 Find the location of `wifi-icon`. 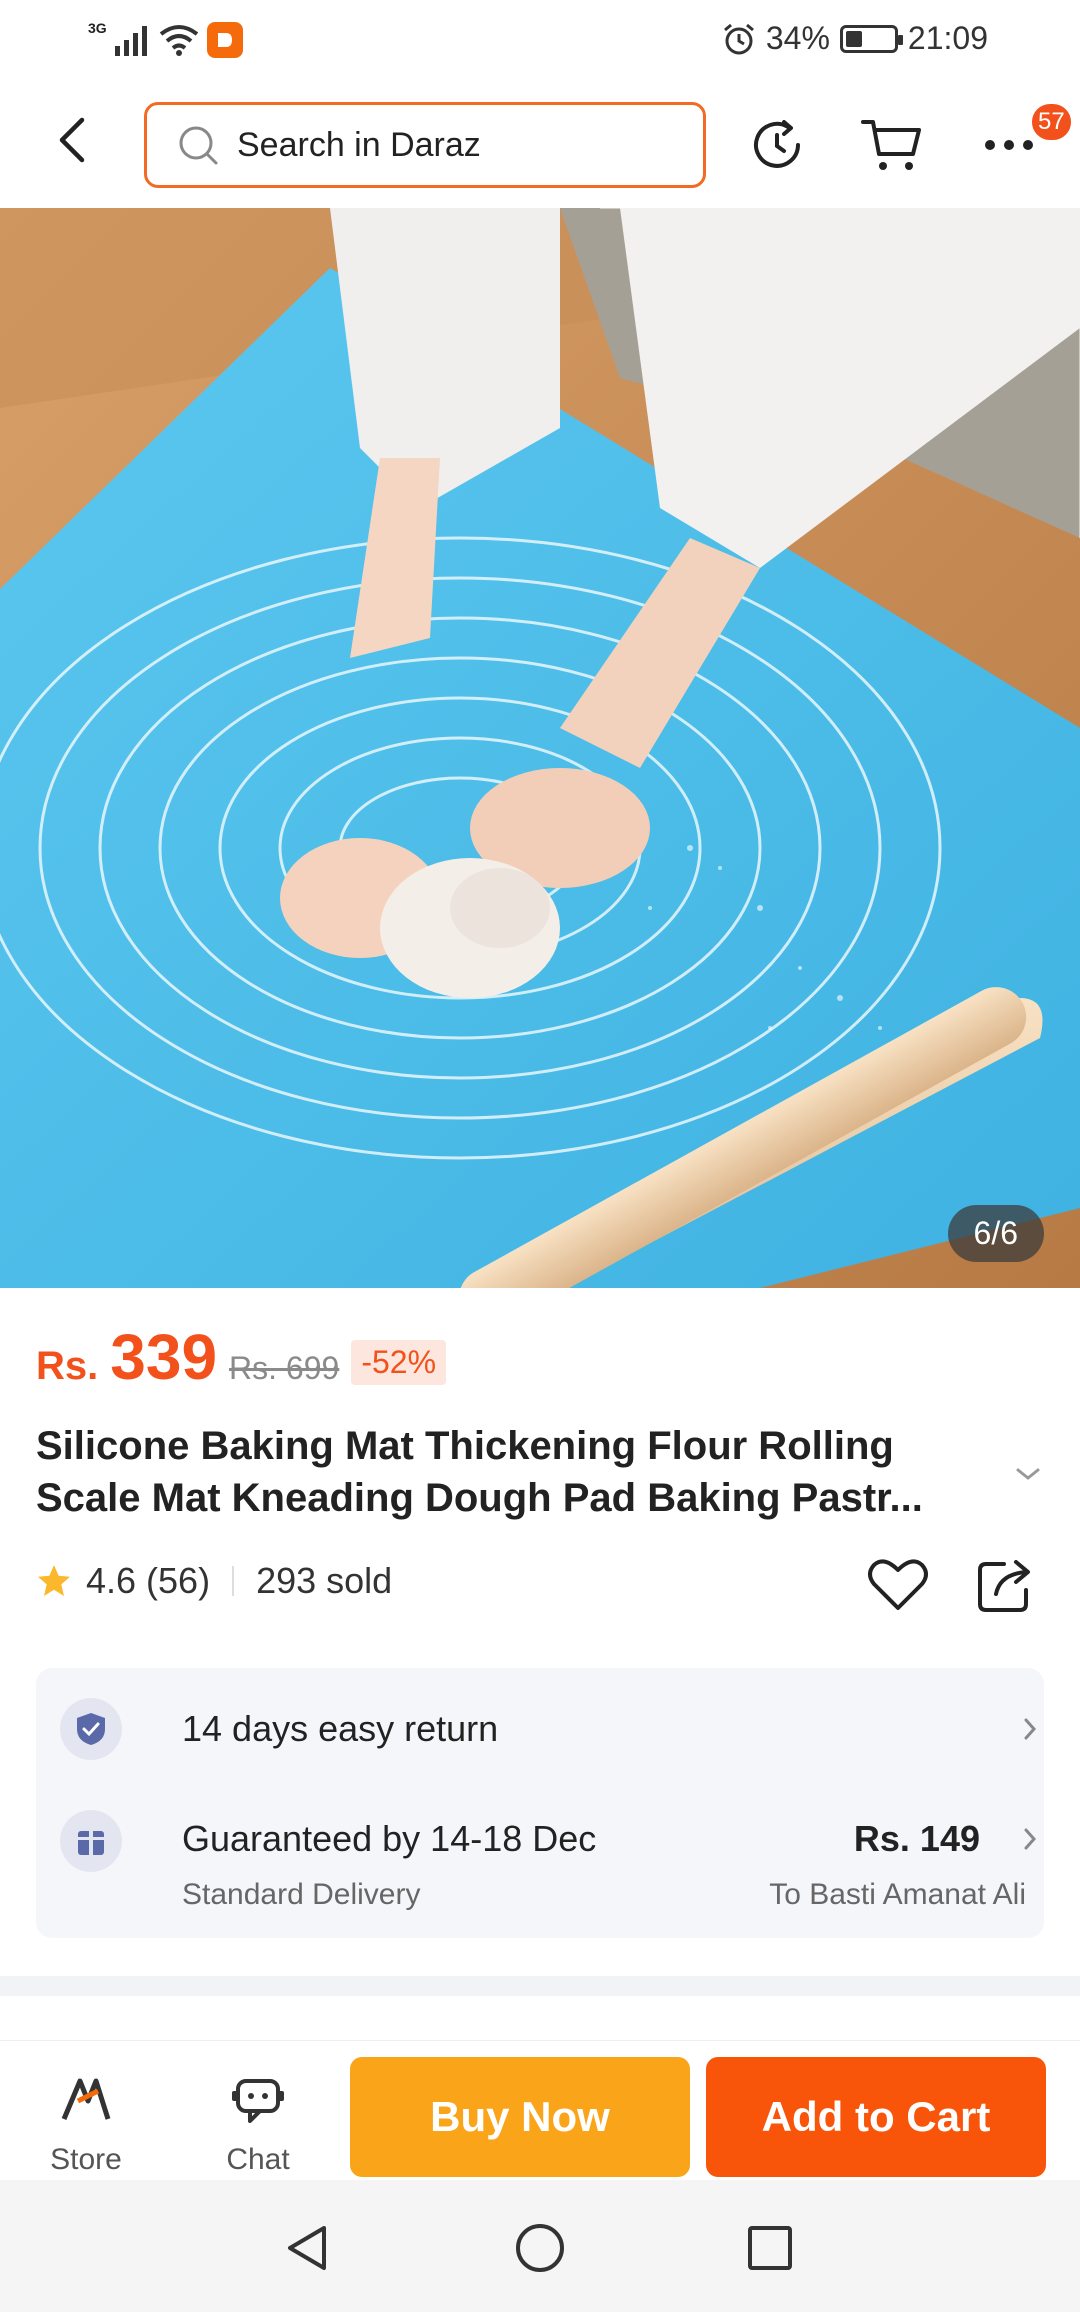

wifi-icon is located at coordinates (178, 40).